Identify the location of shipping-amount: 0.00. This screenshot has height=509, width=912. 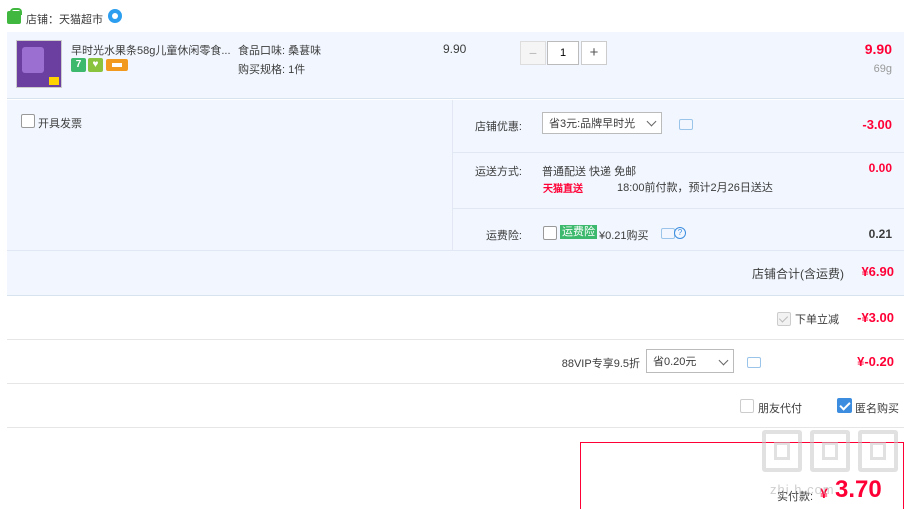
(880, 168).